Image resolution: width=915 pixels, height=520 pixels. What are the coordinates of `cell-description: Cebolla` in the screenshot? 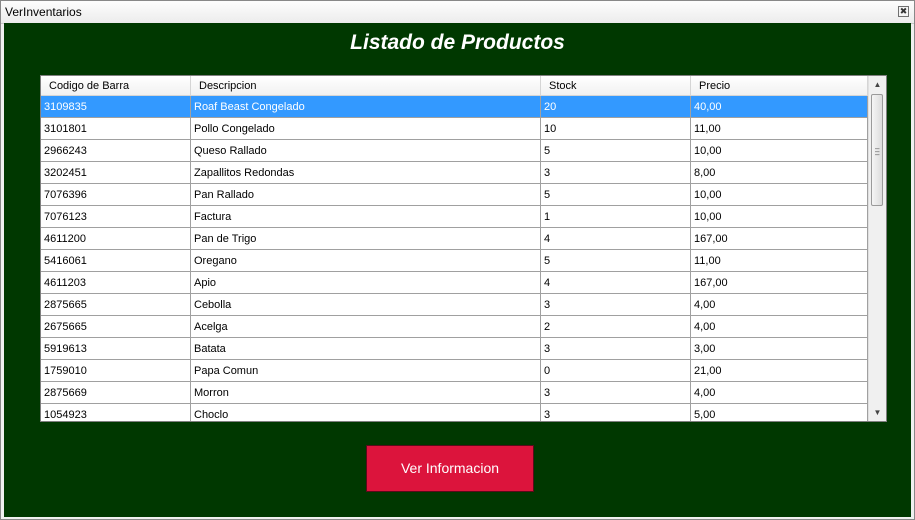 It's located at (366, 305).